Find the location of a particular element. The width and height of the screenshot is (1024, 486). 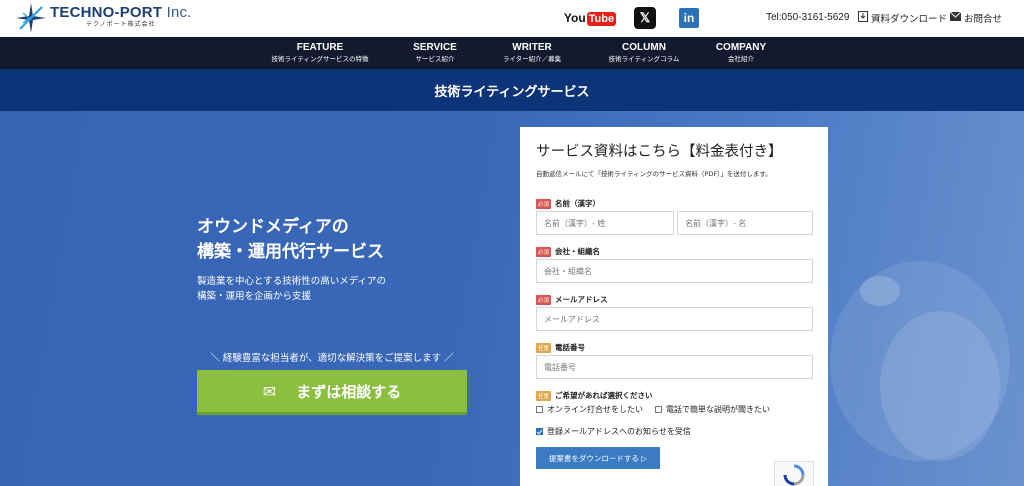

hero-heading: オウンドメディアの 構築・運用代行サービス is located at coordinates (290, 239).